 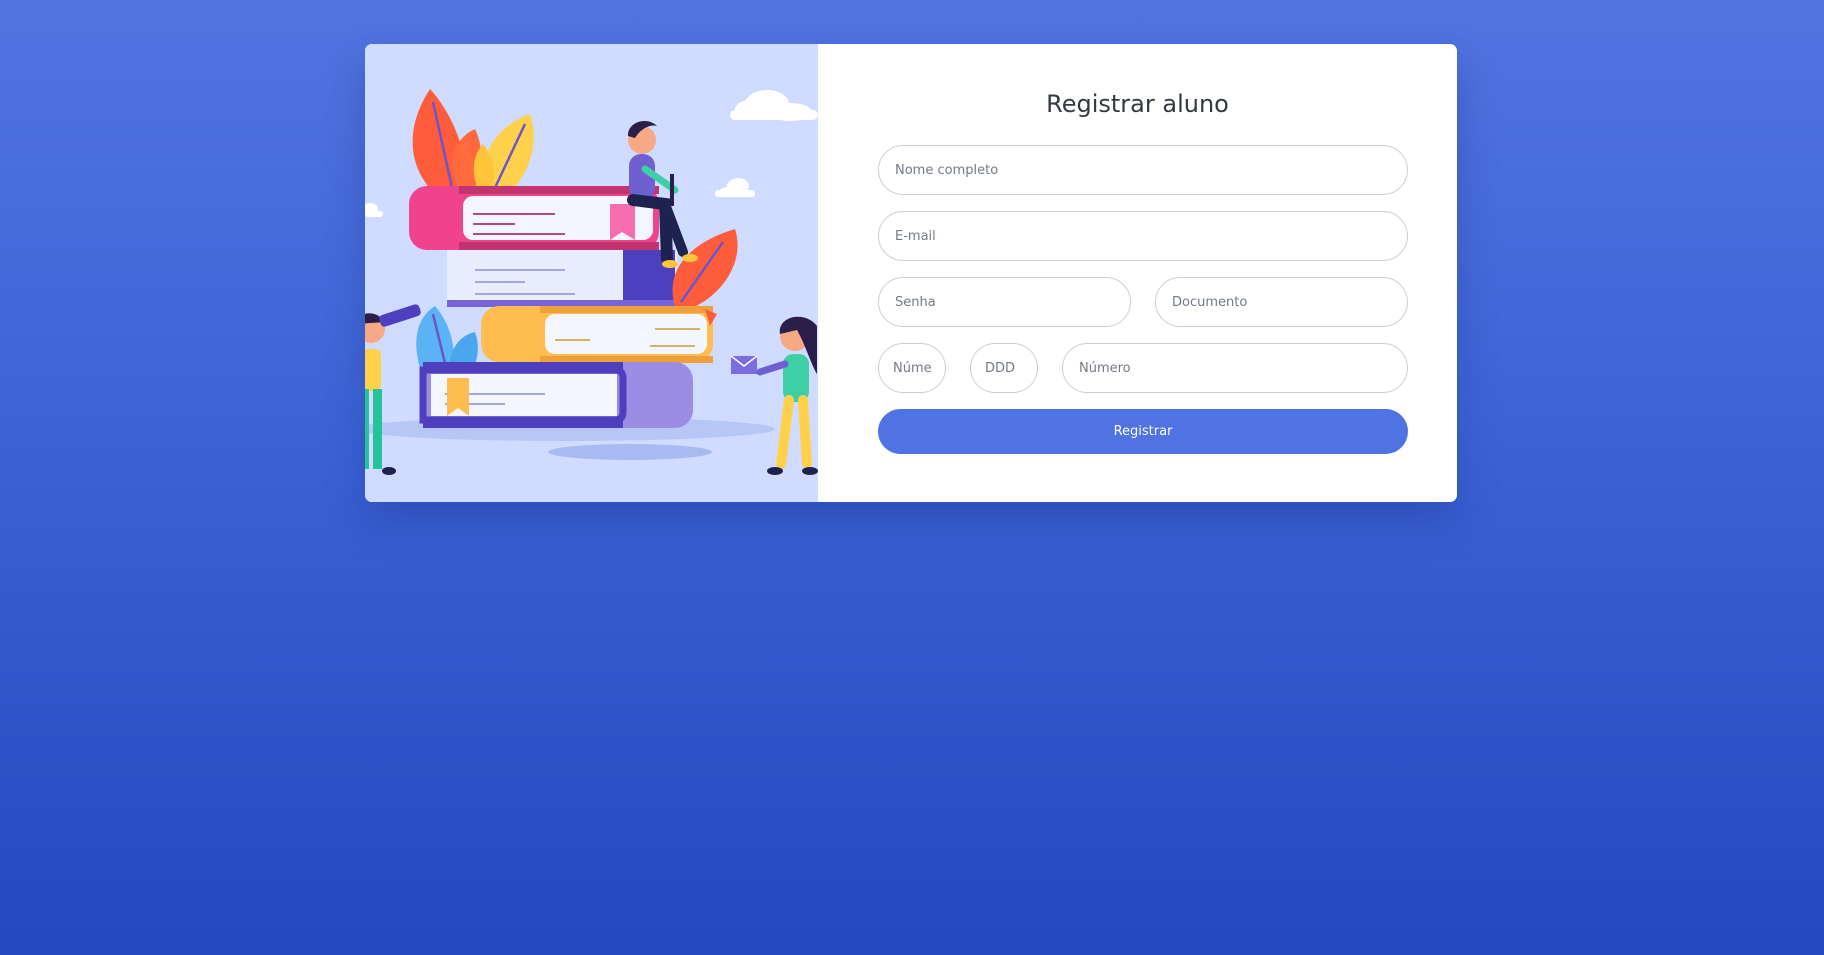 I want to click on country-code-input, so click(x=912, y=368).